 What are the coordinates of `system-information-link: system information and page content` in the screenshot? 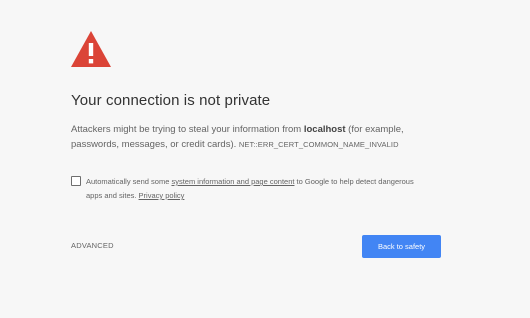 It's located at (232, 181).